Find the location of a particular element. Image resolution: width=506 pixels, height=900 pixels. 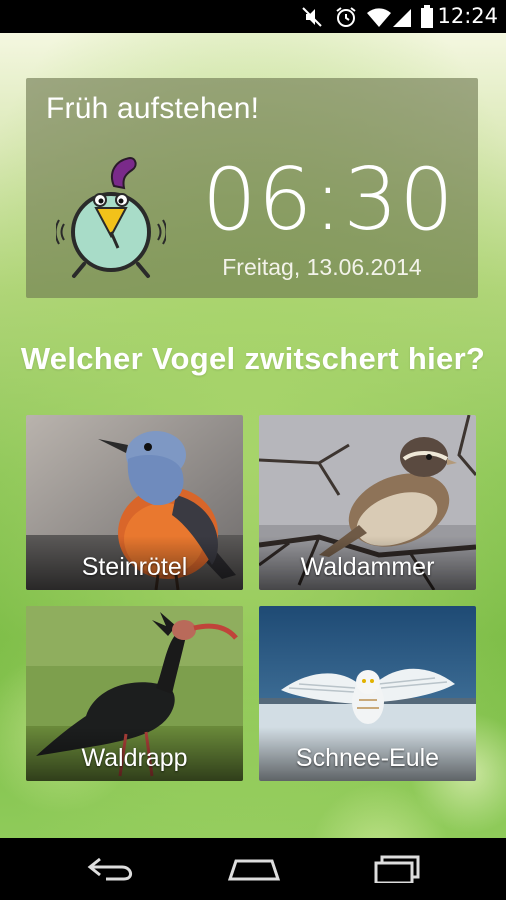

bird-option-label: Waldrapp is located at coordinates (134, 758).